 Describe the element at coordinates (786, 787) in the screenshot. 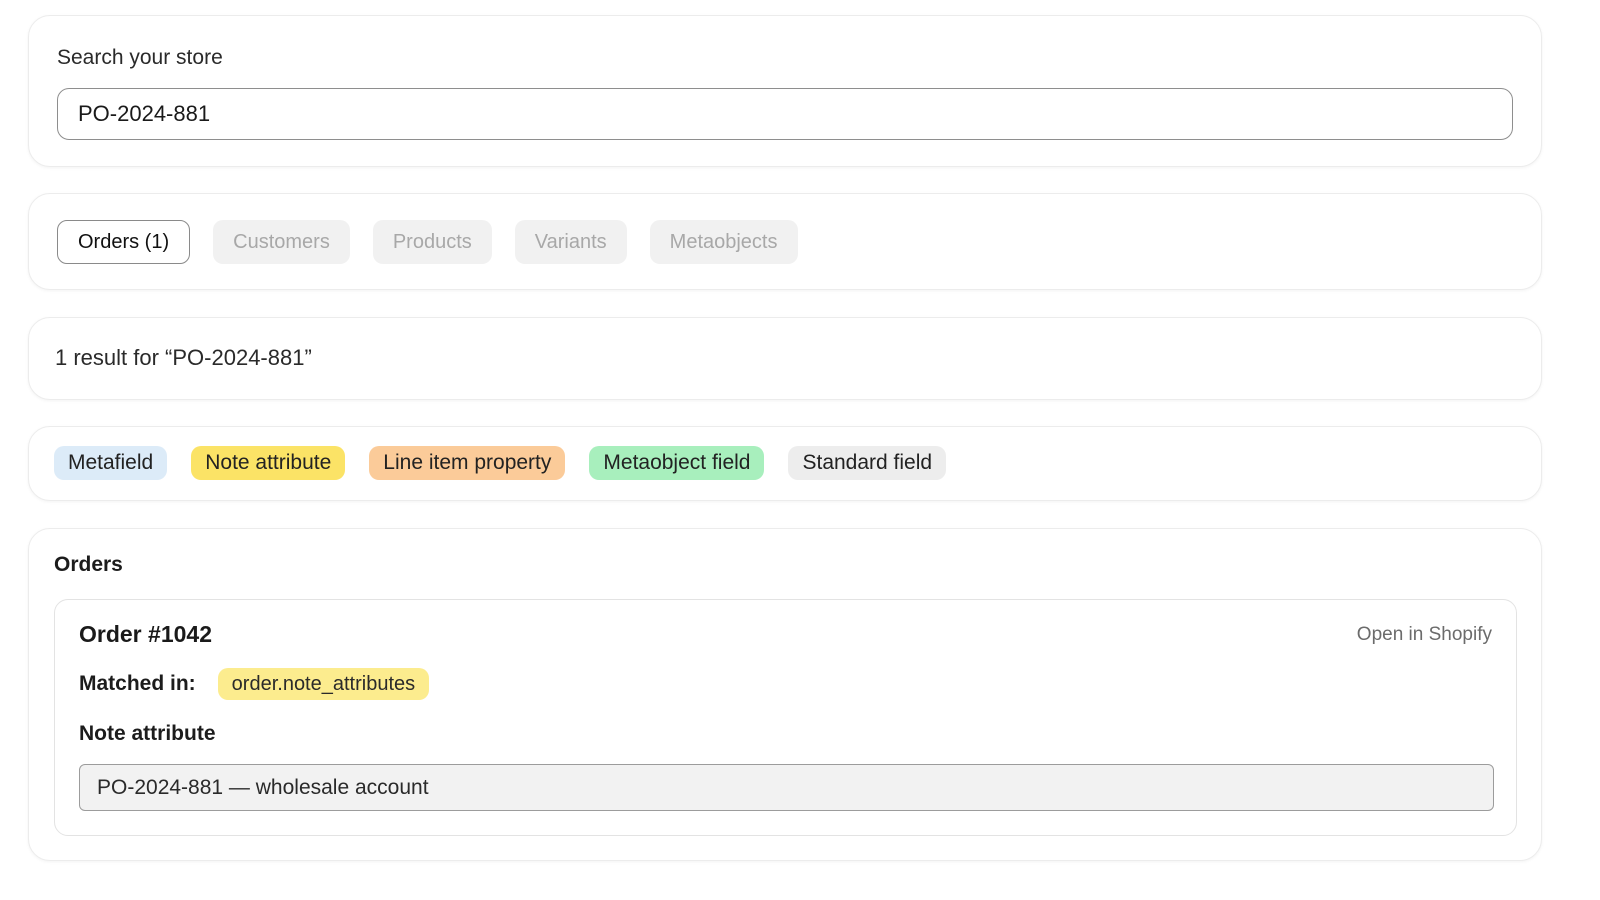

I see `note-attribute-value: PO-2024-881 — wholesale account` at that location.